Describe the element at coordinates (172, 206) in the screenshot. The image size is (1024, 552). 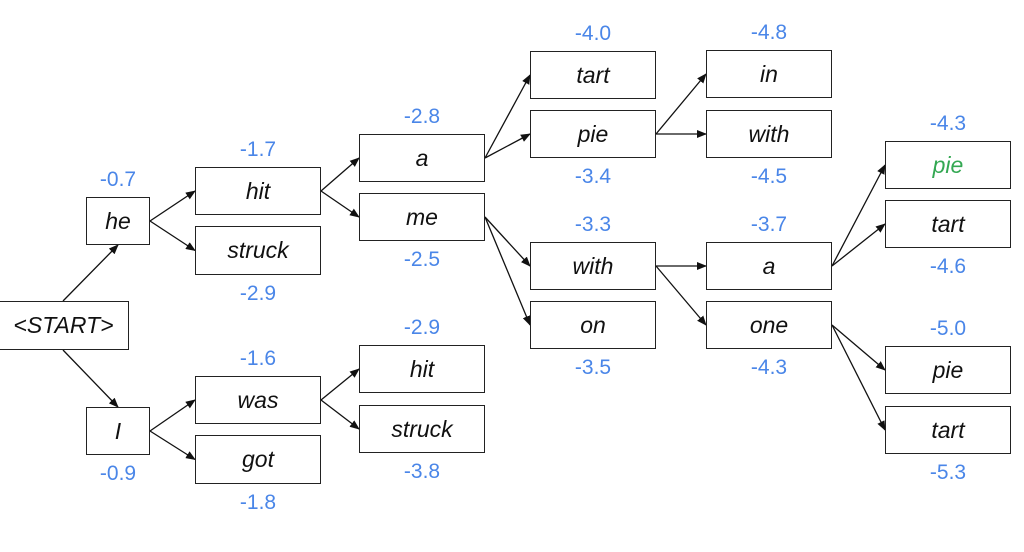
I see `edge-he-hit` at that location.